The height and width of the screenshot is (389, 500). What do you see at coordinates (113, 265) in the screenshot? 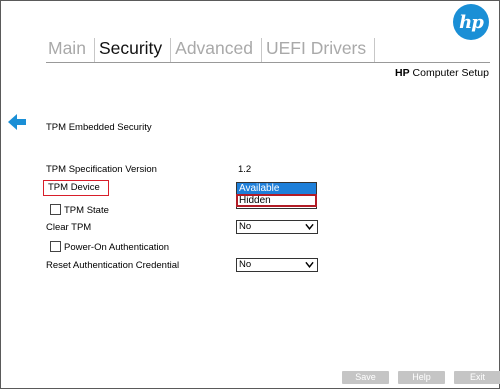
I see `reset-auth-label: Reset Authentication Credential` at bounding box center [113, 265].